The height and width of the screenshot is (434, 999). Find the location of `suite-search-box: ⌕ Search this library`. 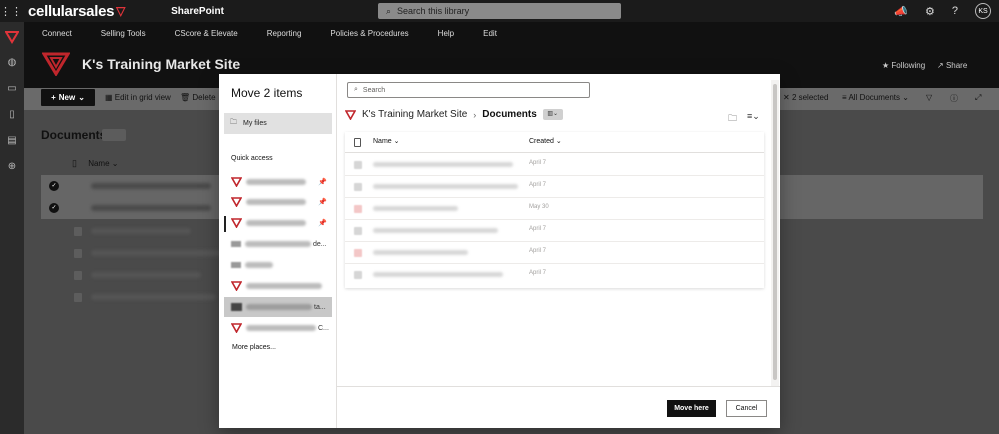

suite-search-box: ⌕ Search this library is located at coordinates (499, 11).